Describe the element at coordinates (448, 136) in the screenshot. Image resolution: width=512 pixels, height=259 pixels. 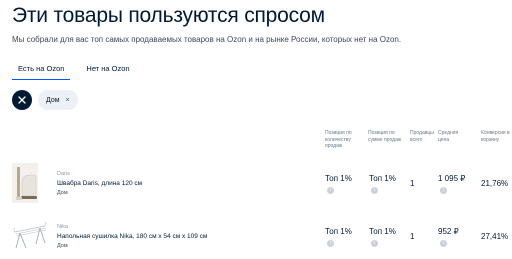
I see `header-avg-price: Средняя цена` at that location.